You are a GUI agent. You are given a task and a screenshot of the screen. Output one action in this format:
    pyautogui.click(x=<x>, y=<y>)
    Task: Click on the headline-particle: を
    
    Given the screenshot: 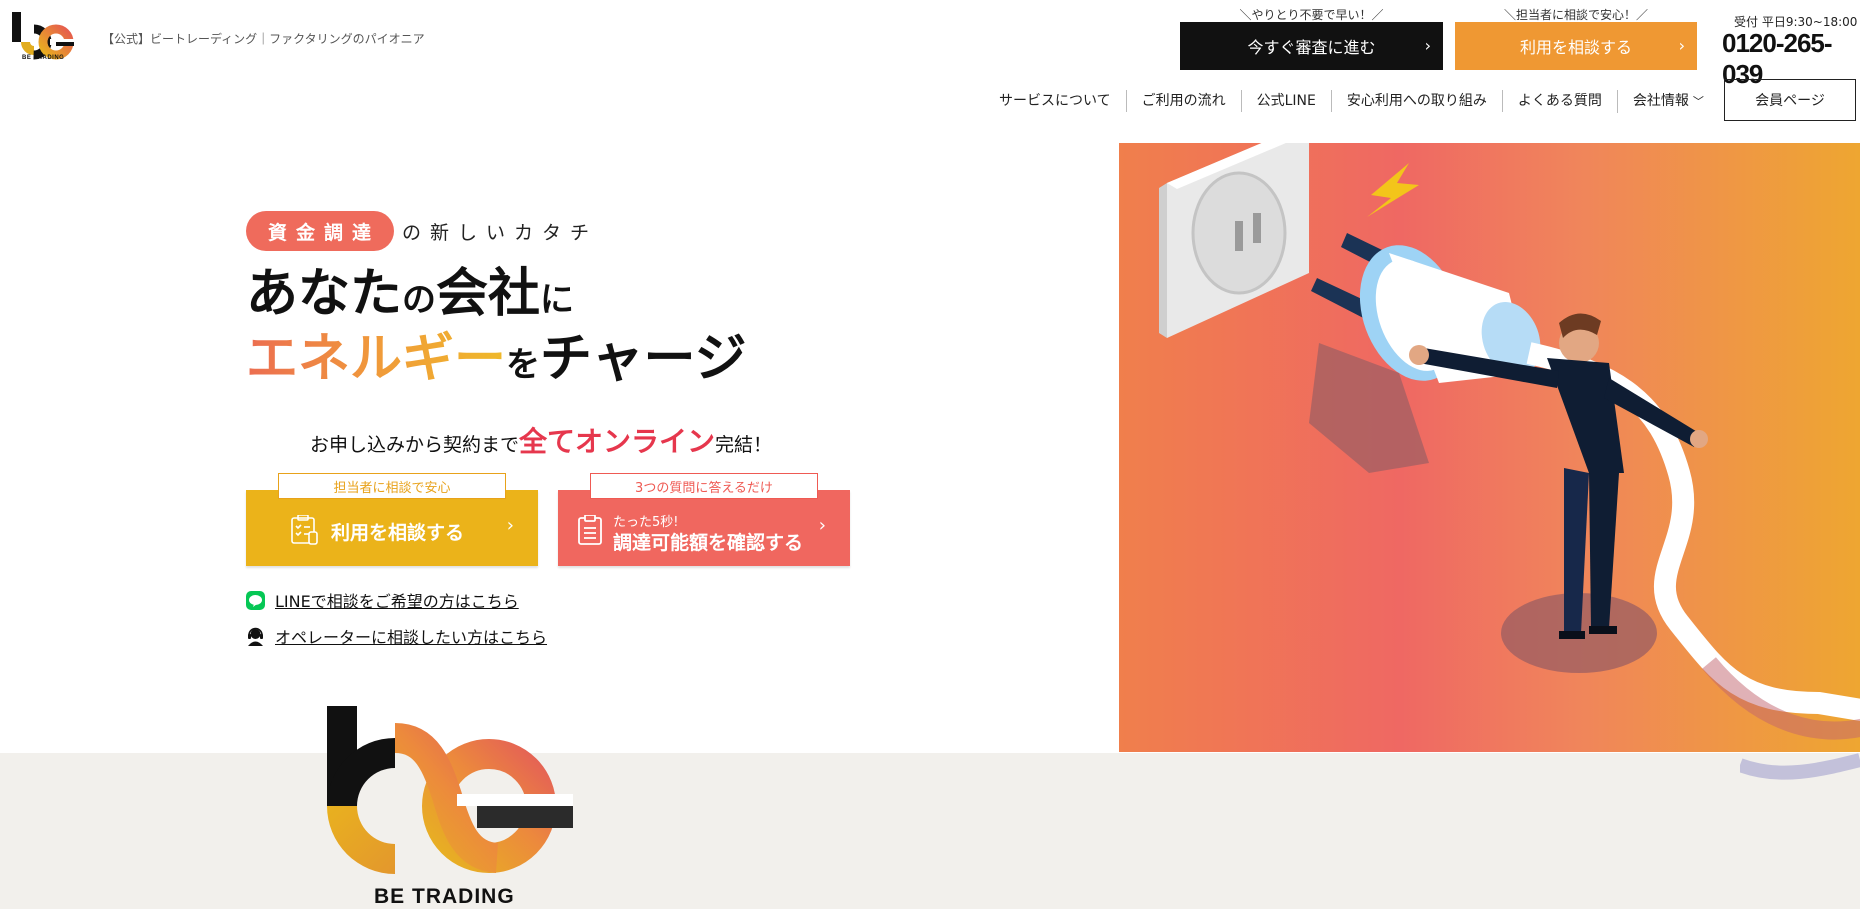 What is the action you would take?
    pyautogui.click(x=523, y=365)
    